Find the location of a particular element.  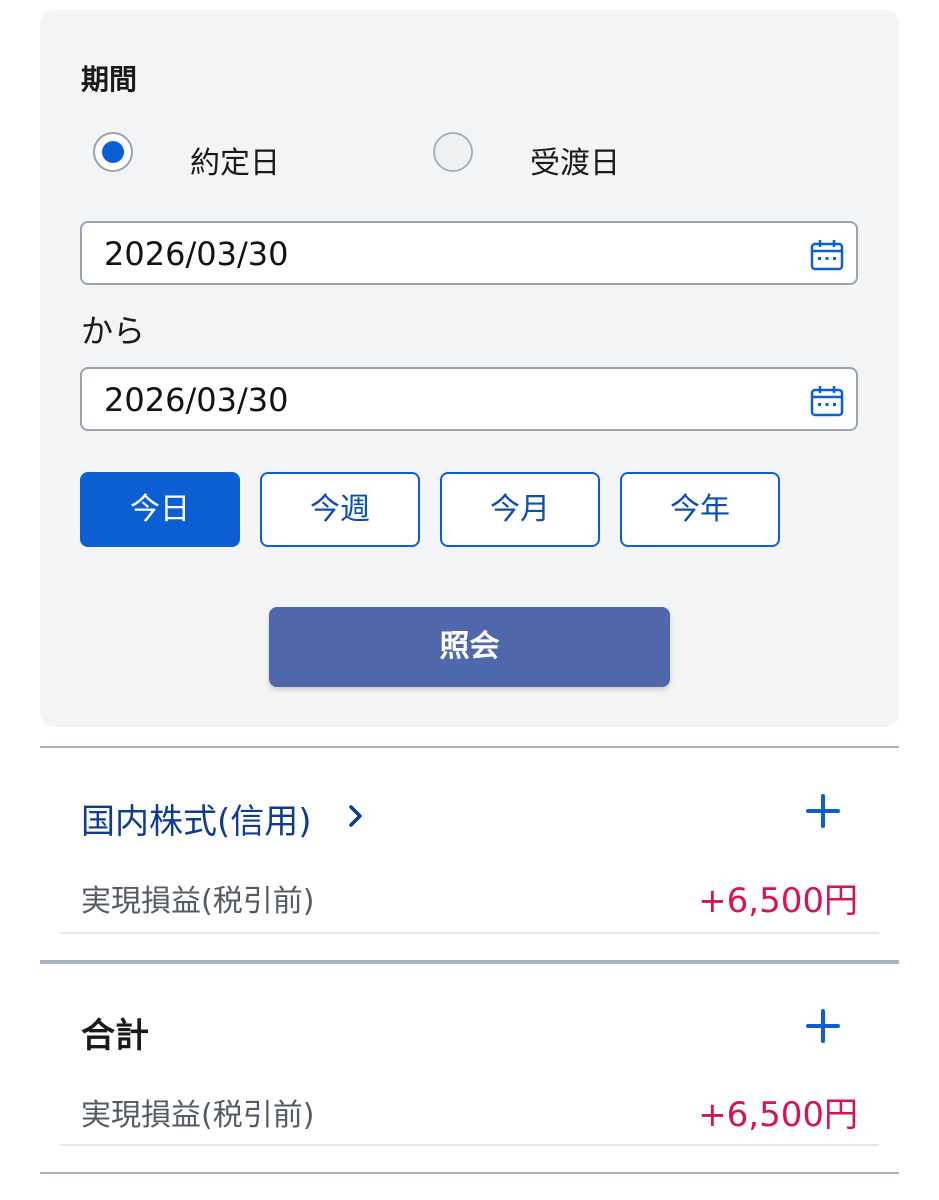

radio-settlement-date is located at coordinates (453, 152).